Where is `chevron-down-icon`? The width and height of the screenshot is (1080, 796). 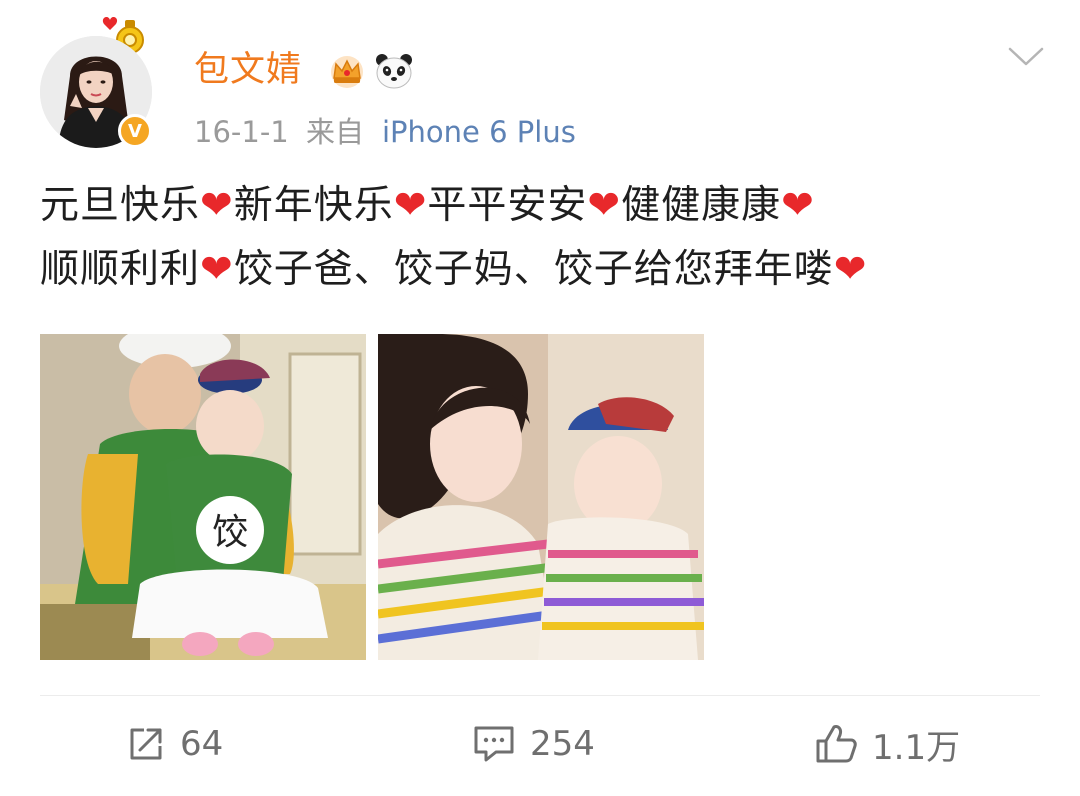
chevron-down-icon is located at coordinates (1026, 57).